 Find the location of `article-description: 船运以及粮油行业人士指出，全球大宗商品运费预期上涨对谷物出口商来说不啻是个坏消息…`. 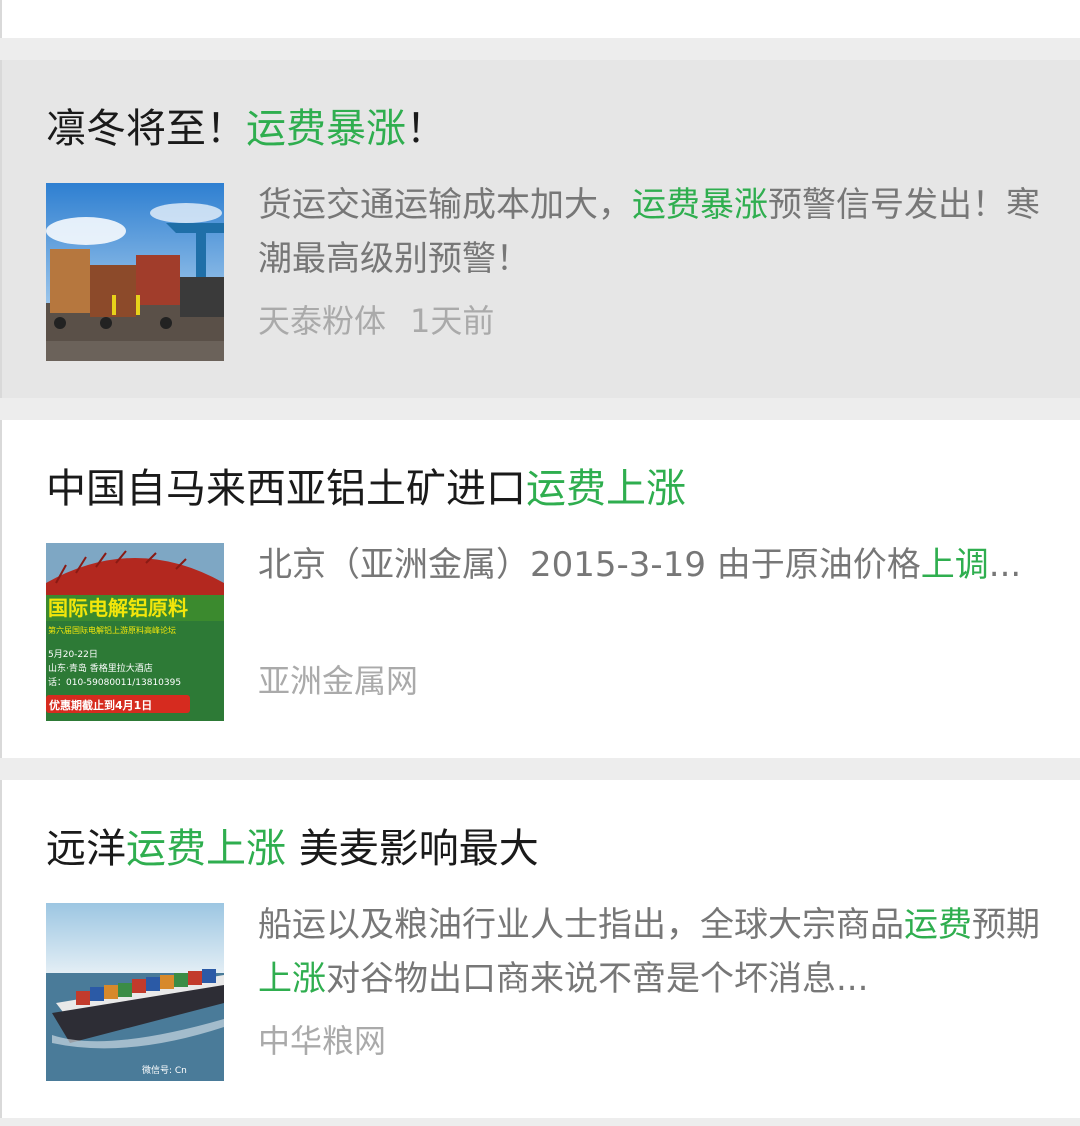

article-description: 船运以及粮油行业人士指出，全球大宗商品运费预期上涨对谷物出口商来说不啻是个坏消息… is located at coordinates (649, 952).